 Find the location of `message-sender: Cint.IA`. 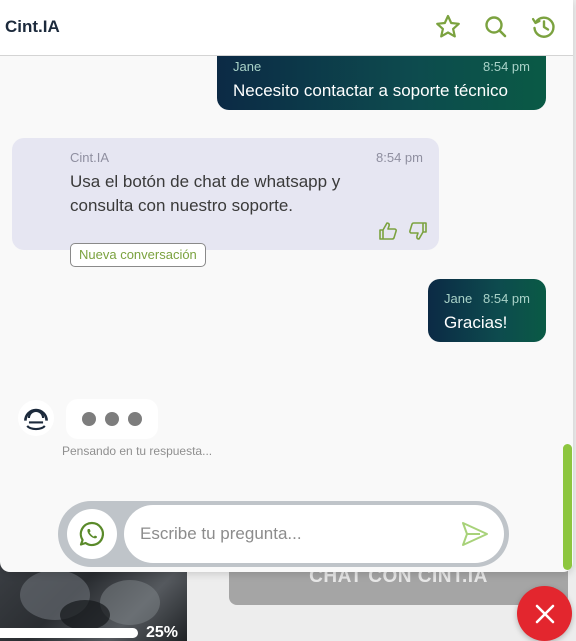

message-sender: Cint.IA is located at coordinates (90, 157).